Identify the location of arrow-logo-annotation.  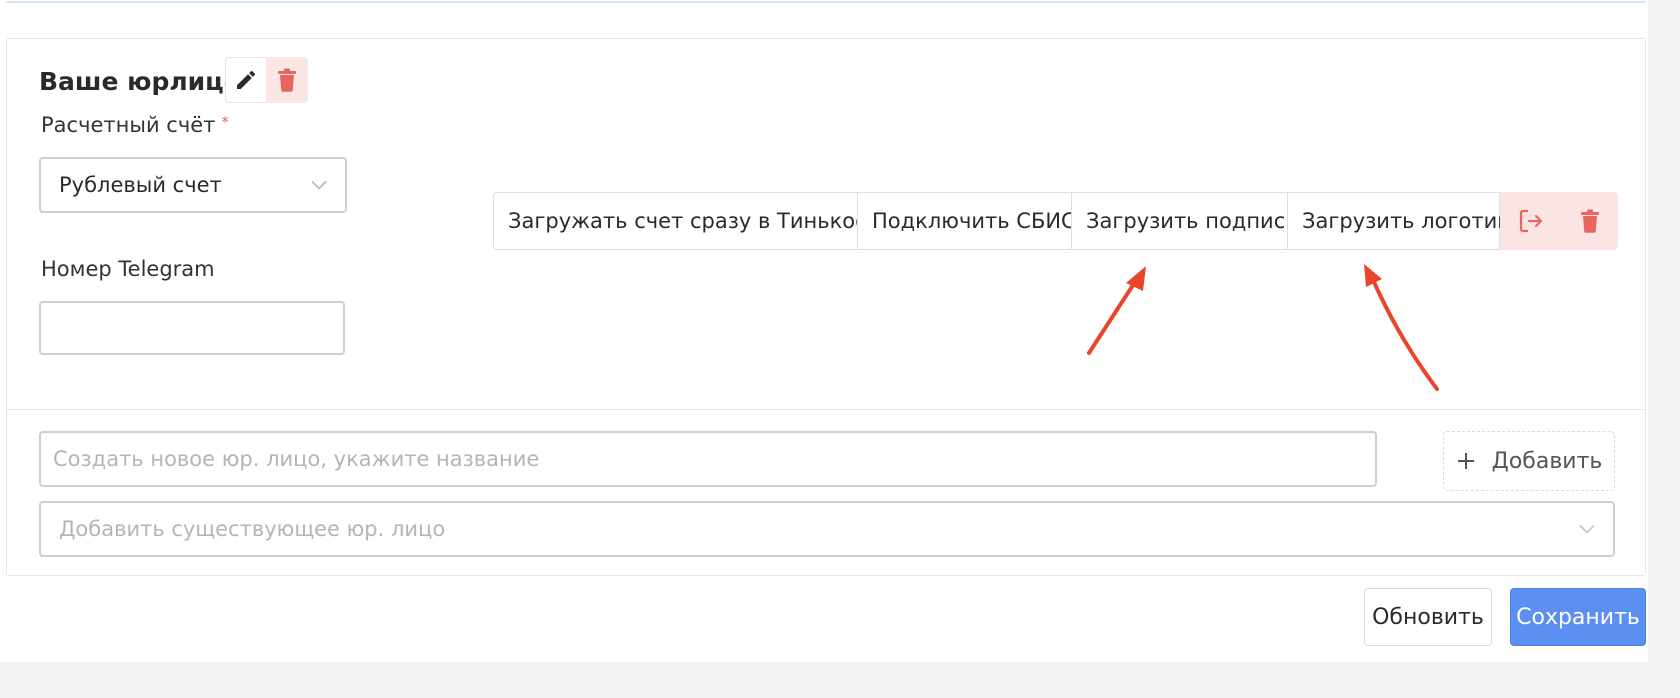
(1401, 327).